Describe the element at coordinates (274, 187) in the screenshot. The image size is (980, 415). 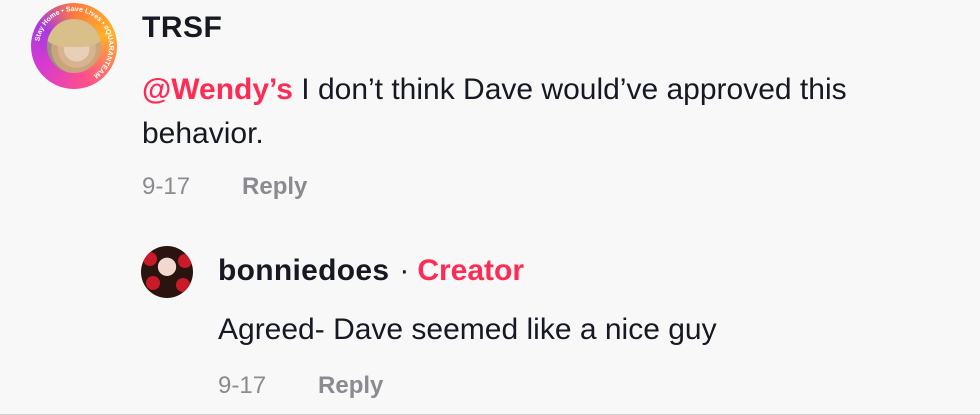
I see `reply-button: Reply` at that location.